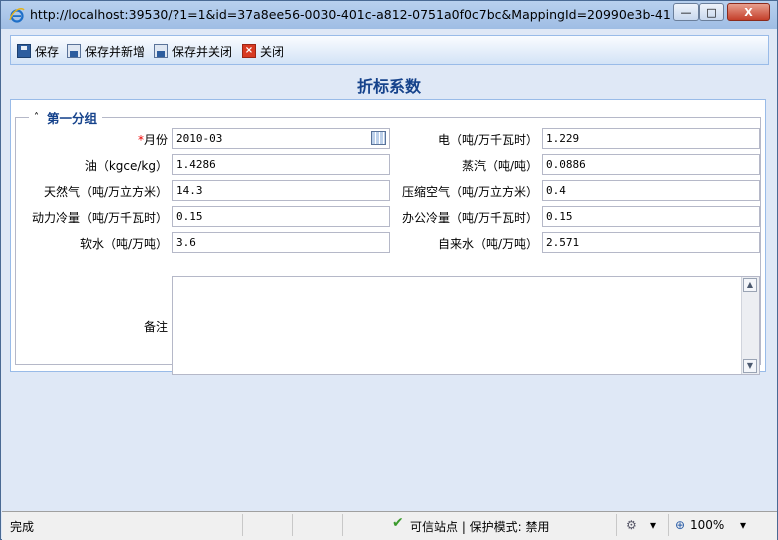  I want to click on electricity-field: 1.229, so click(651, 138).